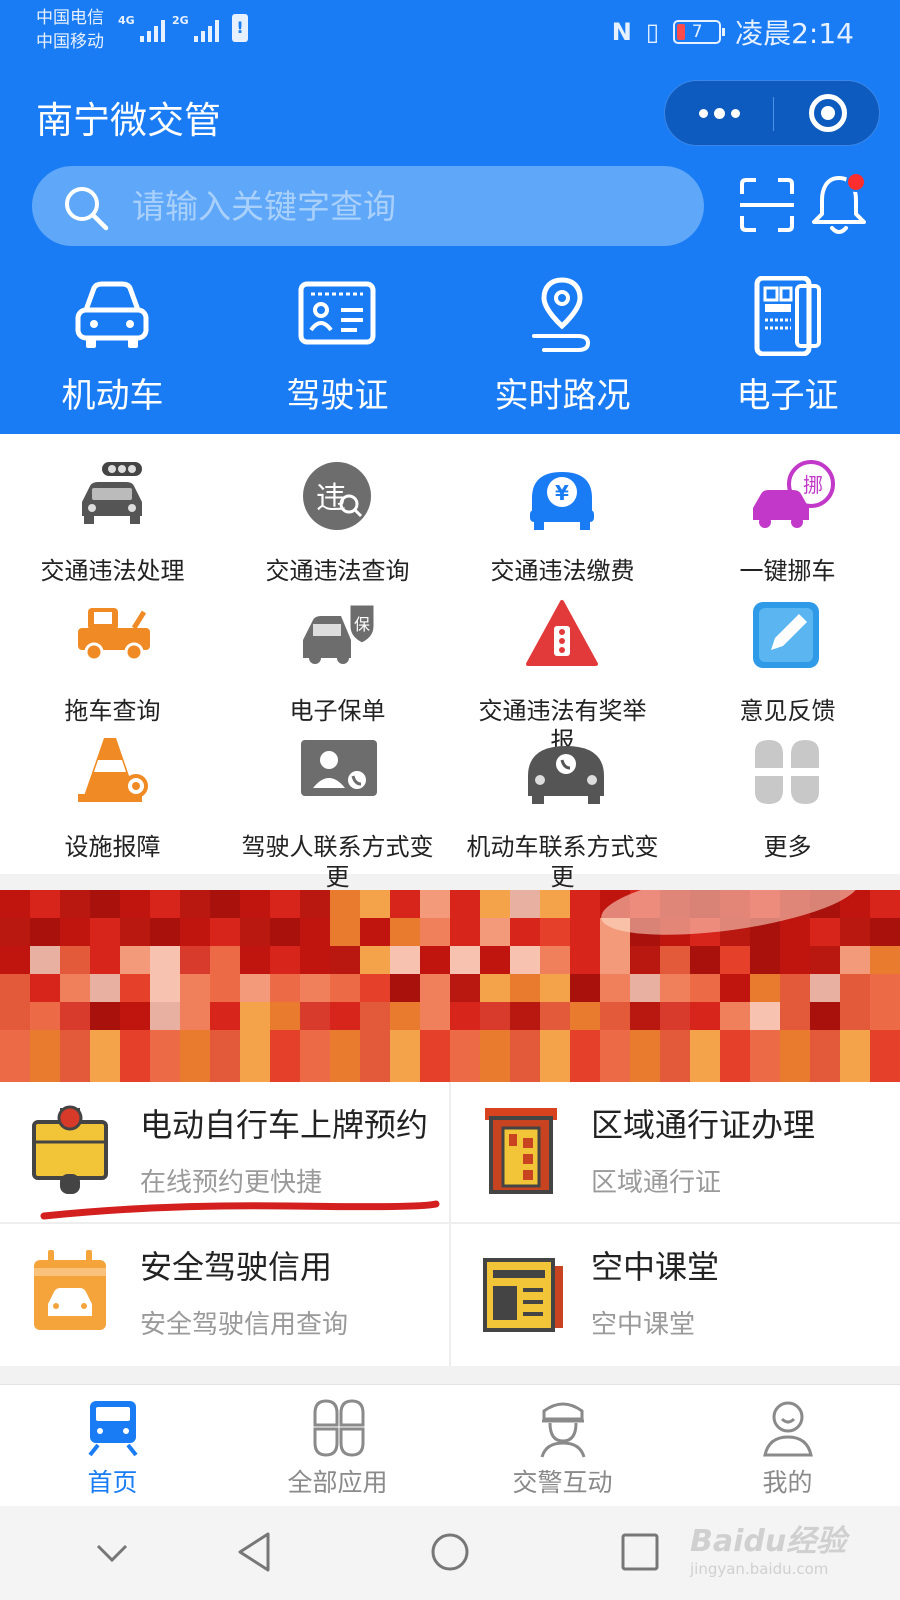 The image size is (900, 1600). I want to click on notification-icon: !, so click(240, 28).